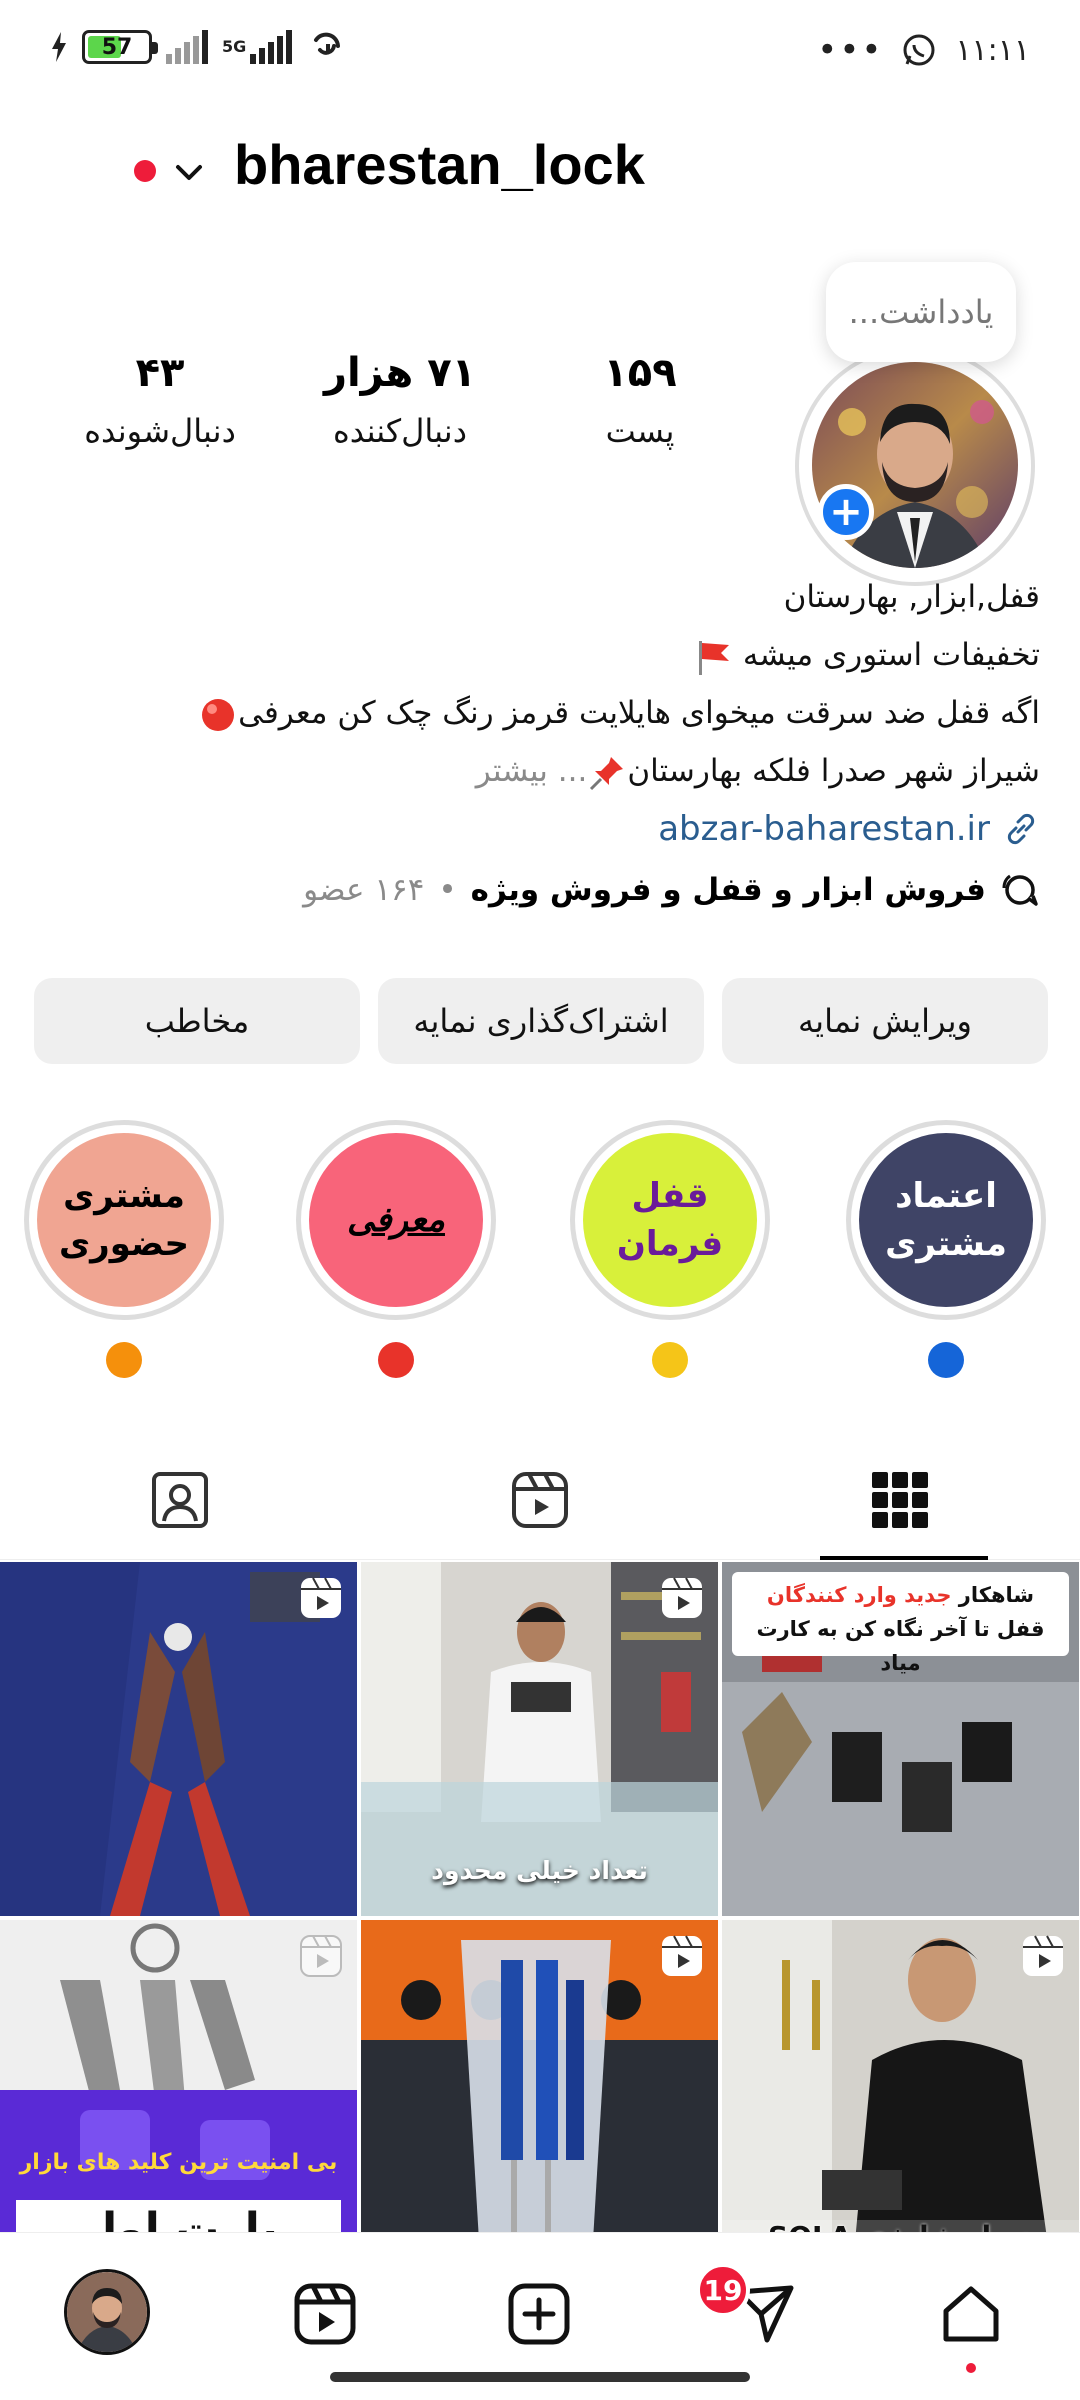 This screenshot has height=2400, width=1080. I want to click on website-link: abzar-baharestan.ir, so click(849, 829).